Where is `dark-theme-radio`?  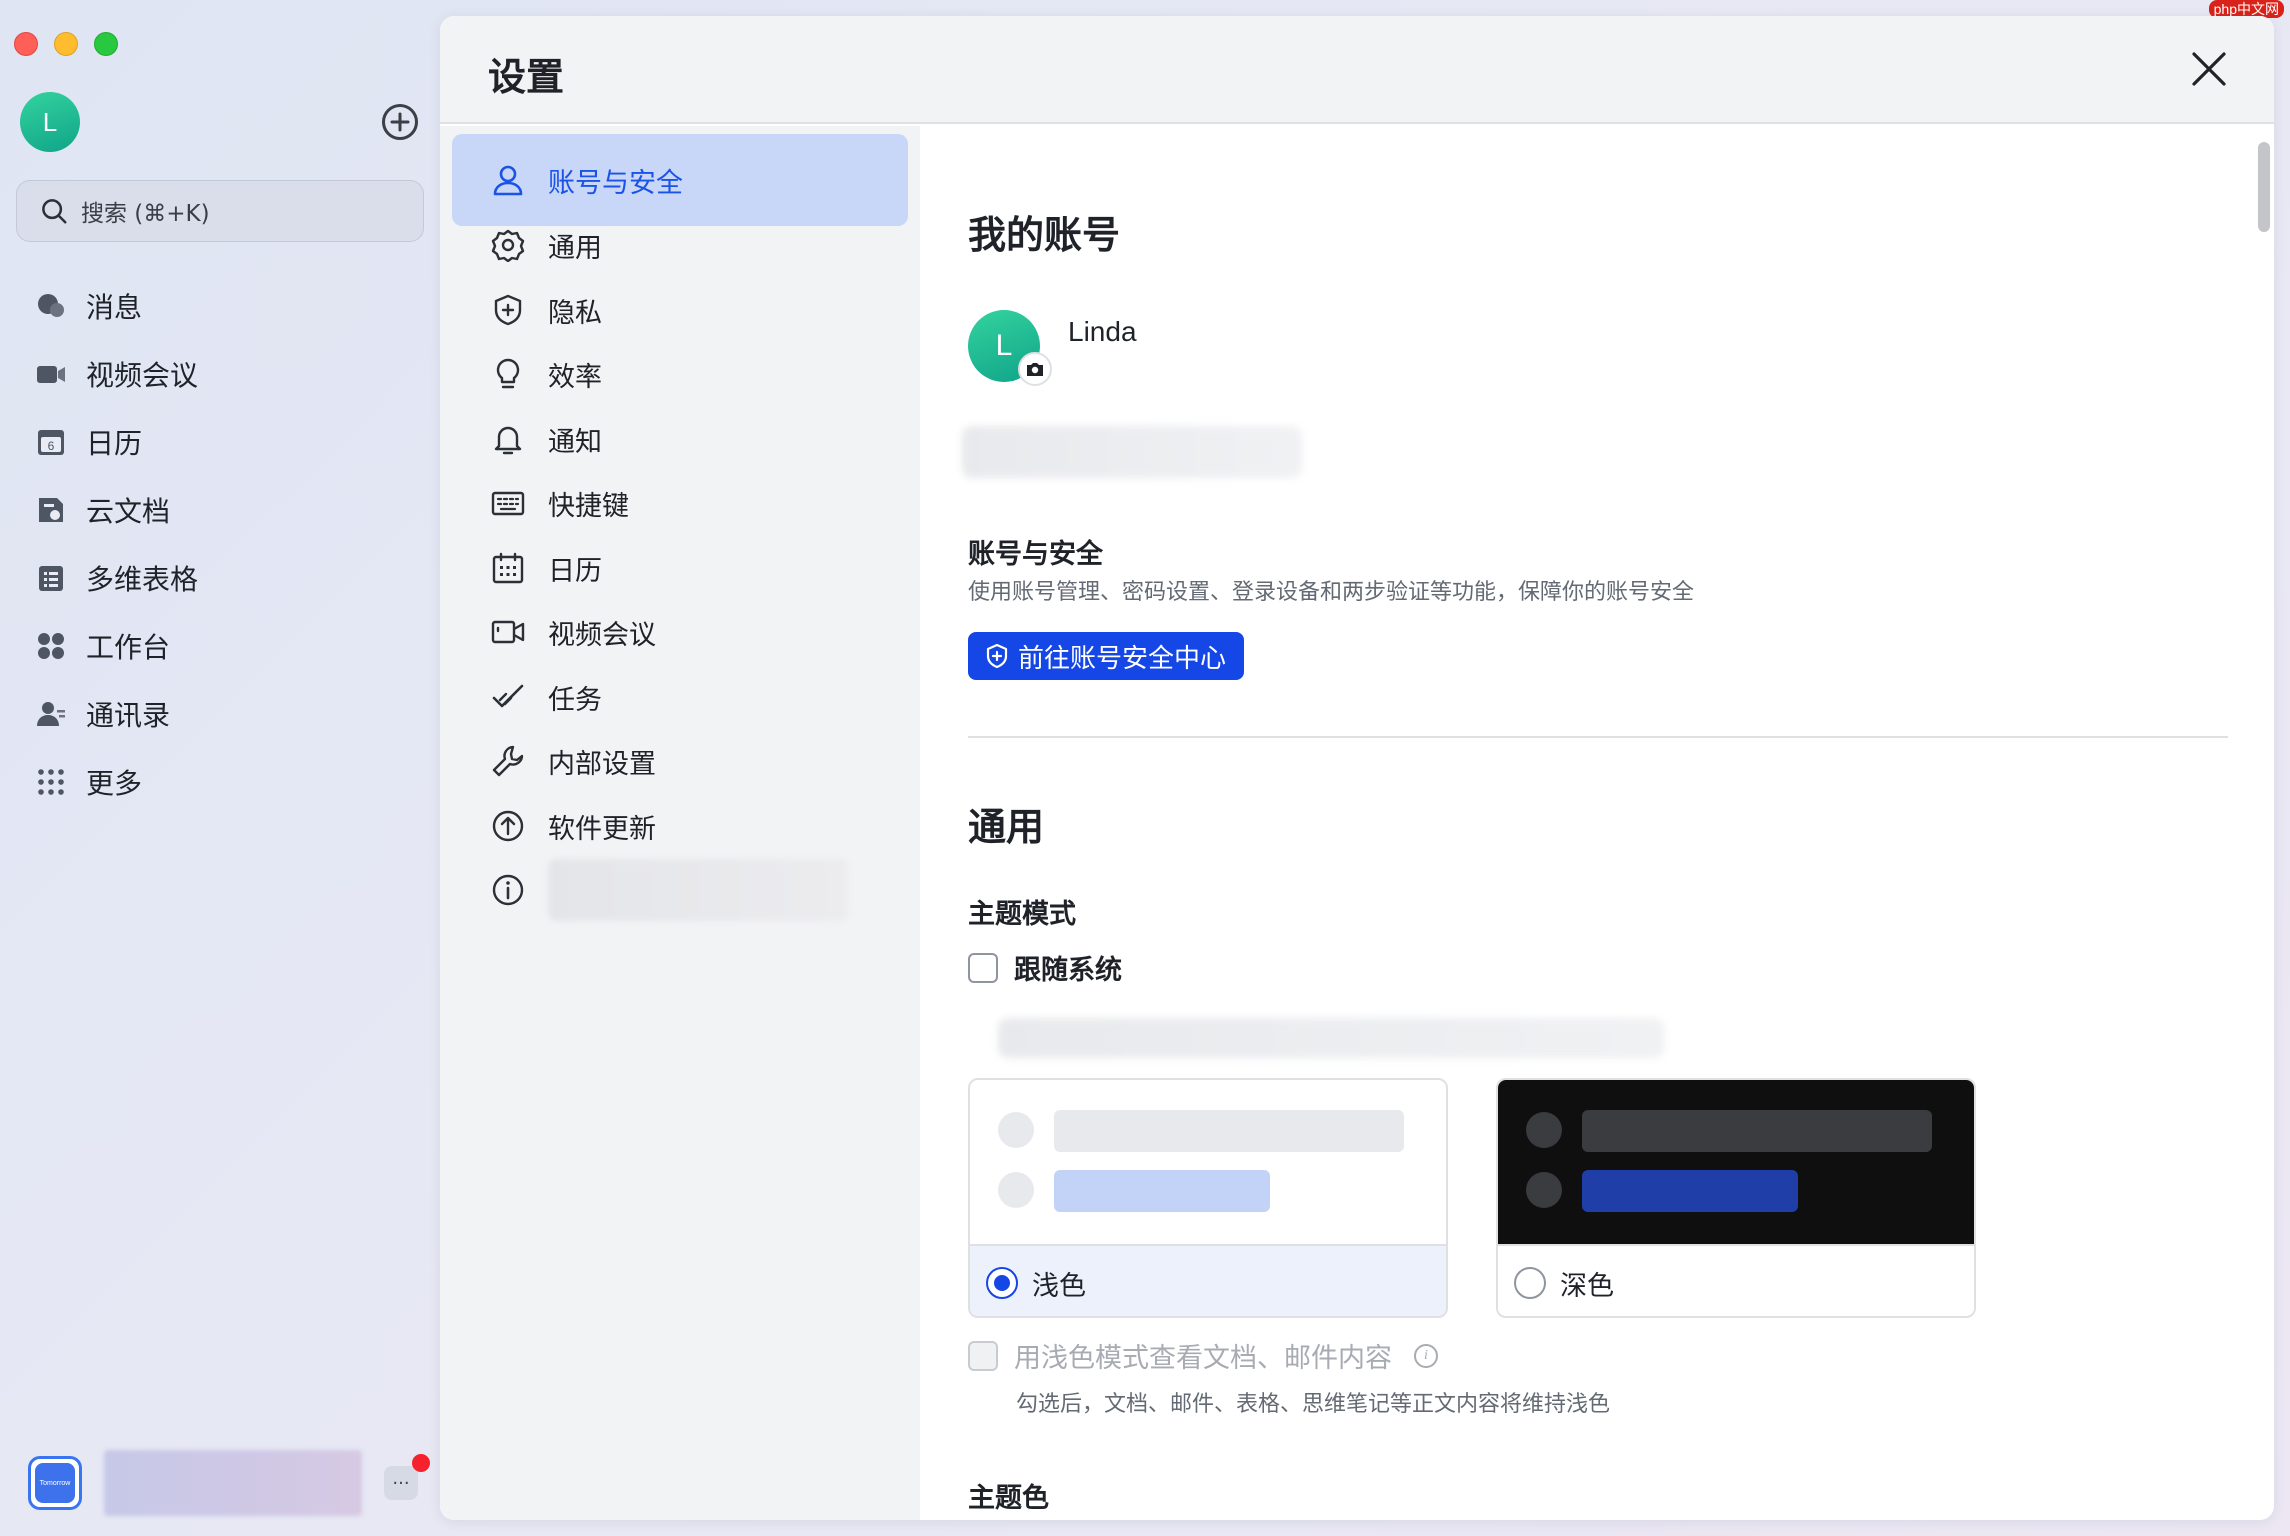 dark-theme-radio is located at coordinates (1530, 1283).